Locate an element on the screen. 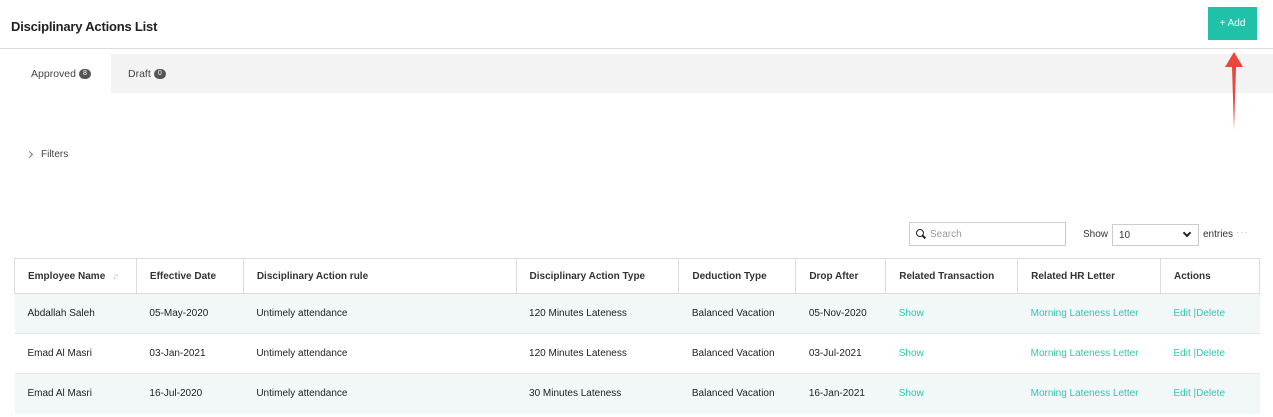 The height and width of the screenshot is (417, 1273). entries-label: entries is located at coordinates (1218, 234).